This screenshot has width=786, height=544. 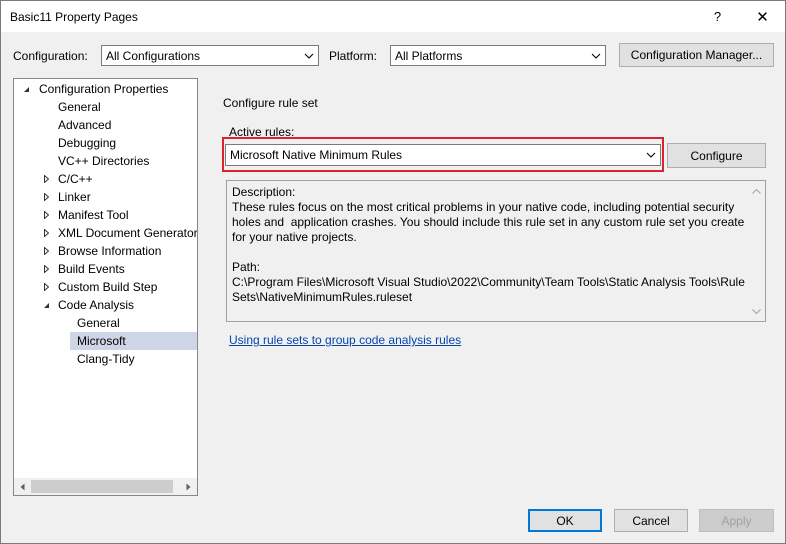 I want to click on tree-item-label: XML Document Generator, so click(x=128, y=233).